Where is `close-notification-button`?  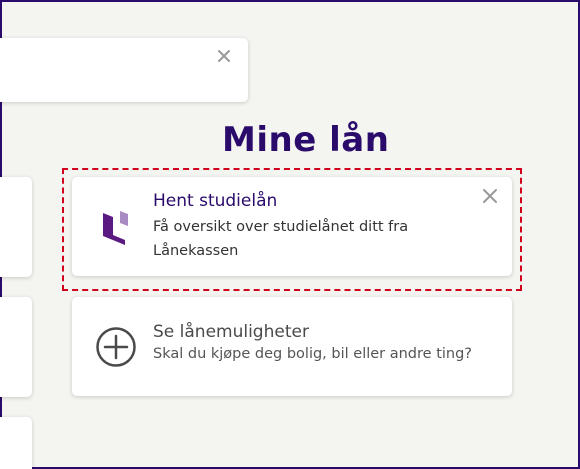 close-notification-button is located at coordinates (224, 56).